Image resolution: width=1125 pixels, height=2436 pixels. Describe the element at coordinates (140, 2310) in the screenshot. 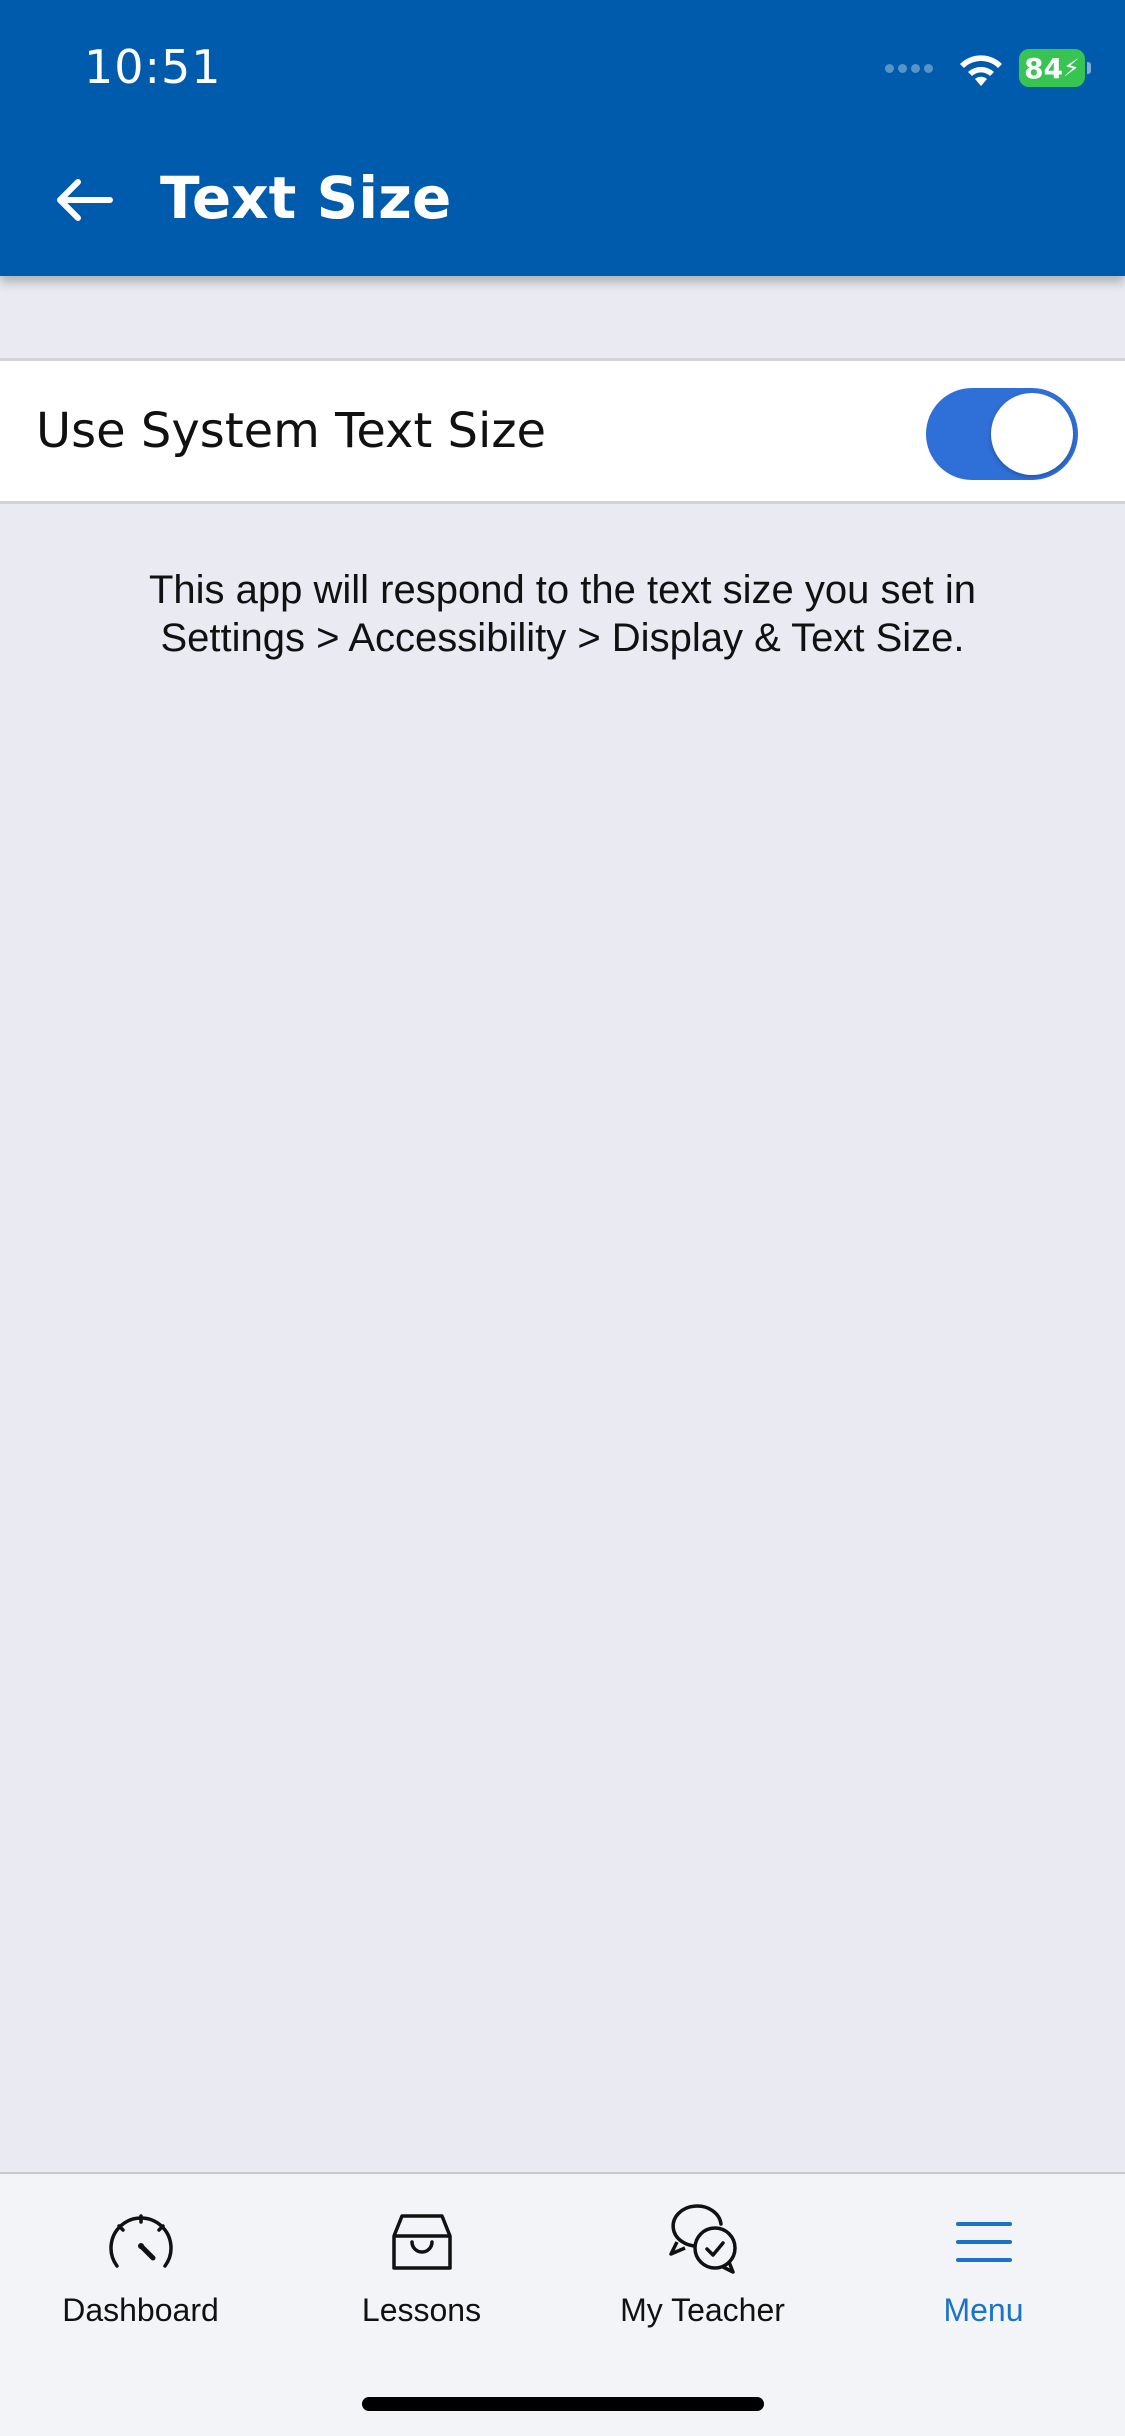

I see `tab-label: Dashboard` at that location.